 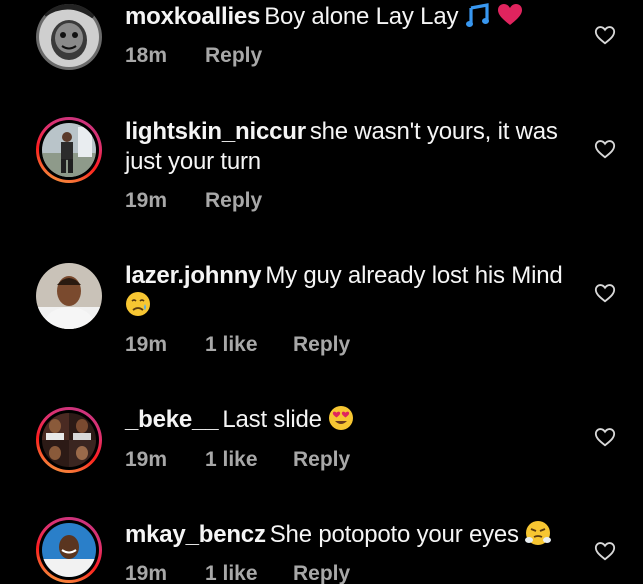 I want to click on music-note-emoji, so click(x=477, y=15).